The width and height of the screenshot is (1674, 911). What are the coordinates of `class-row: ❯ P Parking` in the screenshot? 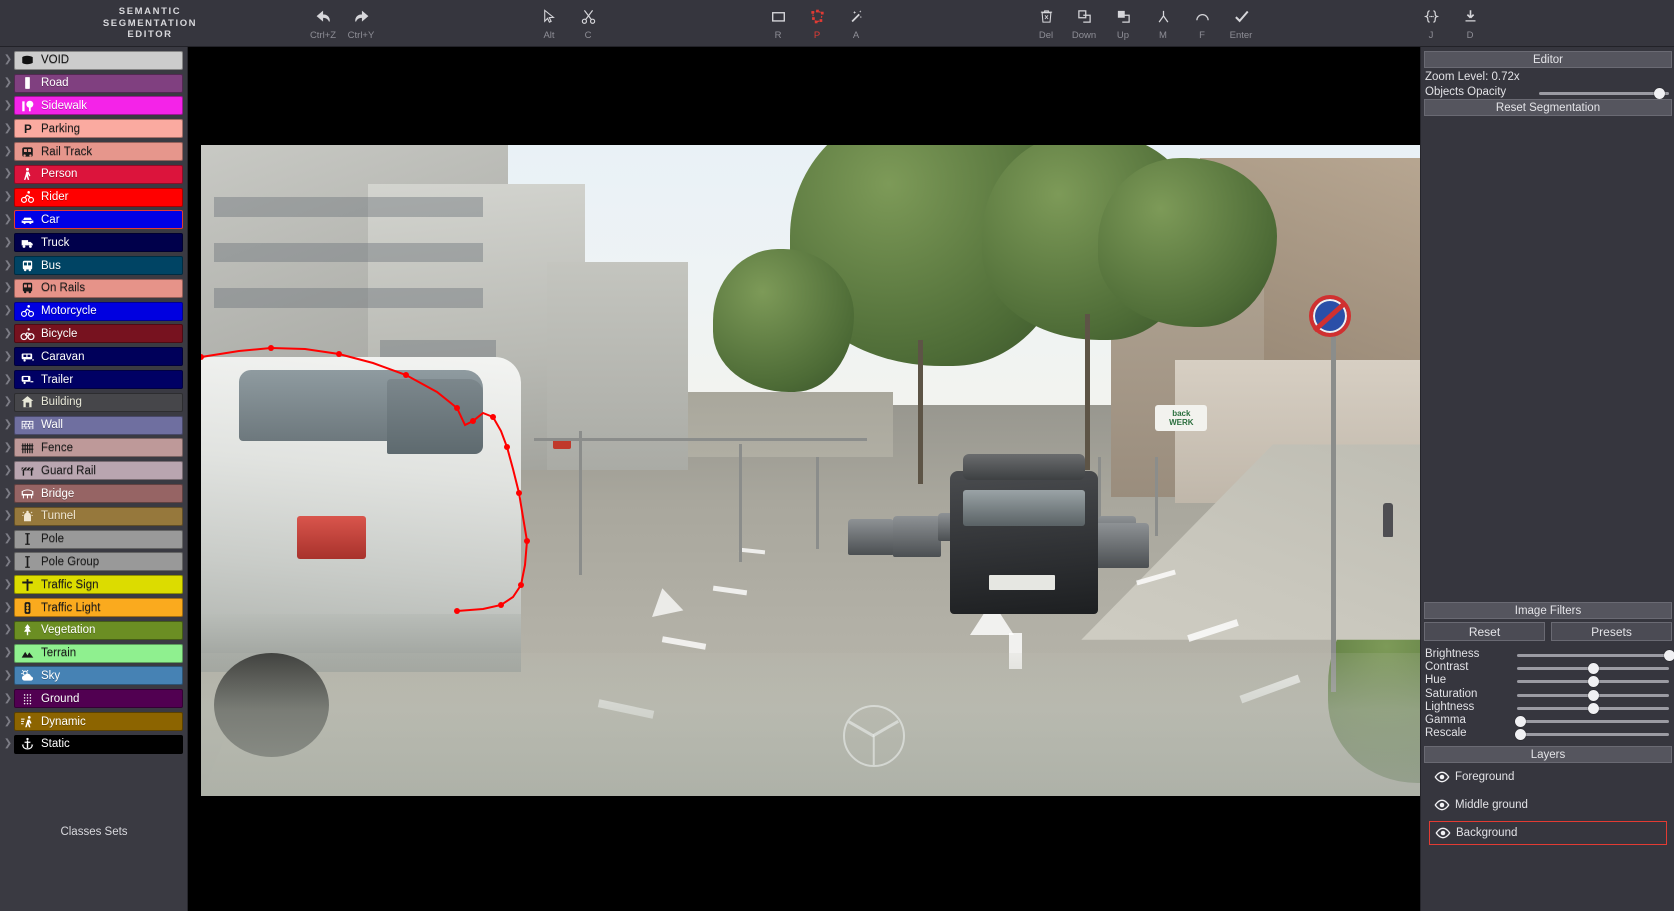 It's located at (94, 128).